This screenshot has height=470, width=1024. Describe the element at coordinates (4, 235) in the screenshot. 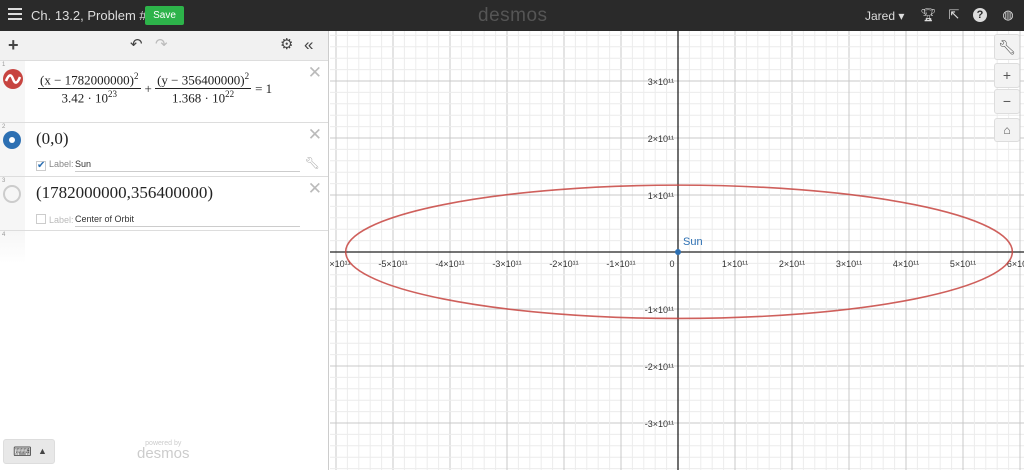

I see `expression-number: 4` at that location.